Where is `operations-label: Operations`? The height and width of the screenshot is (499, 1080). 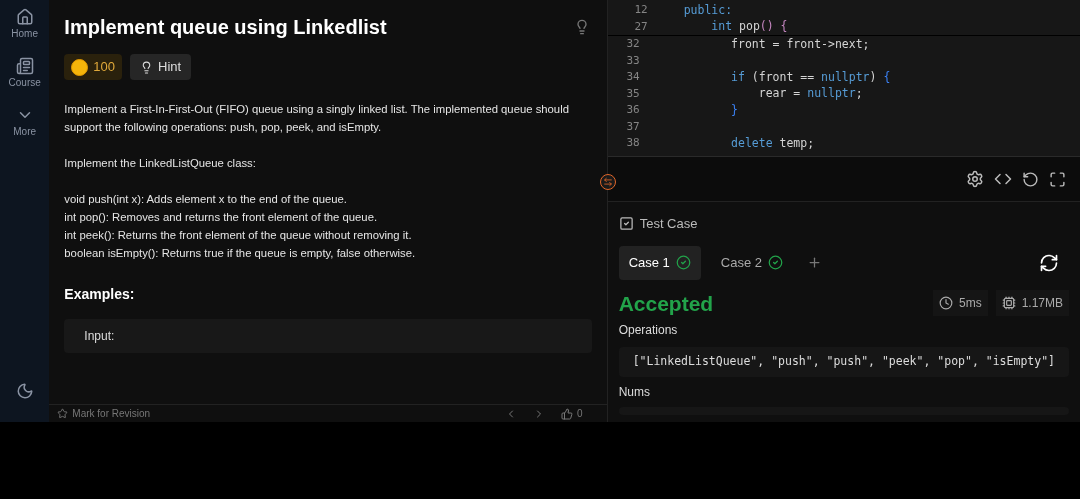
operations-label: Operations is located at coordinates (648, 330).